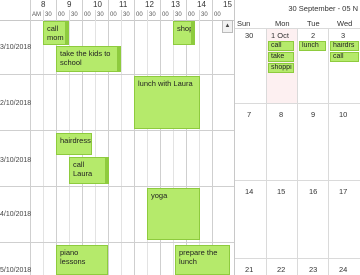 This screenshot has height=275, width=360. Describe the element at coordinates (227, 4) in the screenshot. I see `hour-header: 15` at that location.